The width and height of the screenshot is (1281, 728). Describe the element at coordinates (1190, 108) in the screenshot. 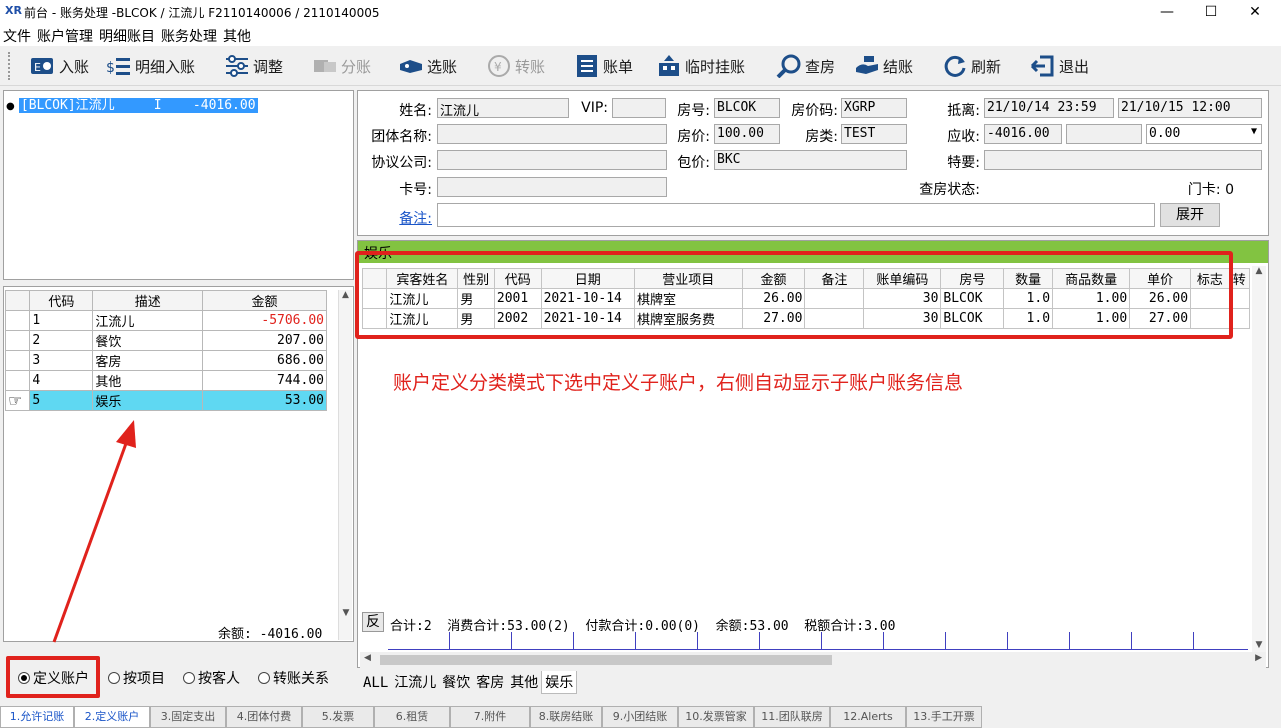

I see `departure-field: 21/10/15 12:00` at that location.